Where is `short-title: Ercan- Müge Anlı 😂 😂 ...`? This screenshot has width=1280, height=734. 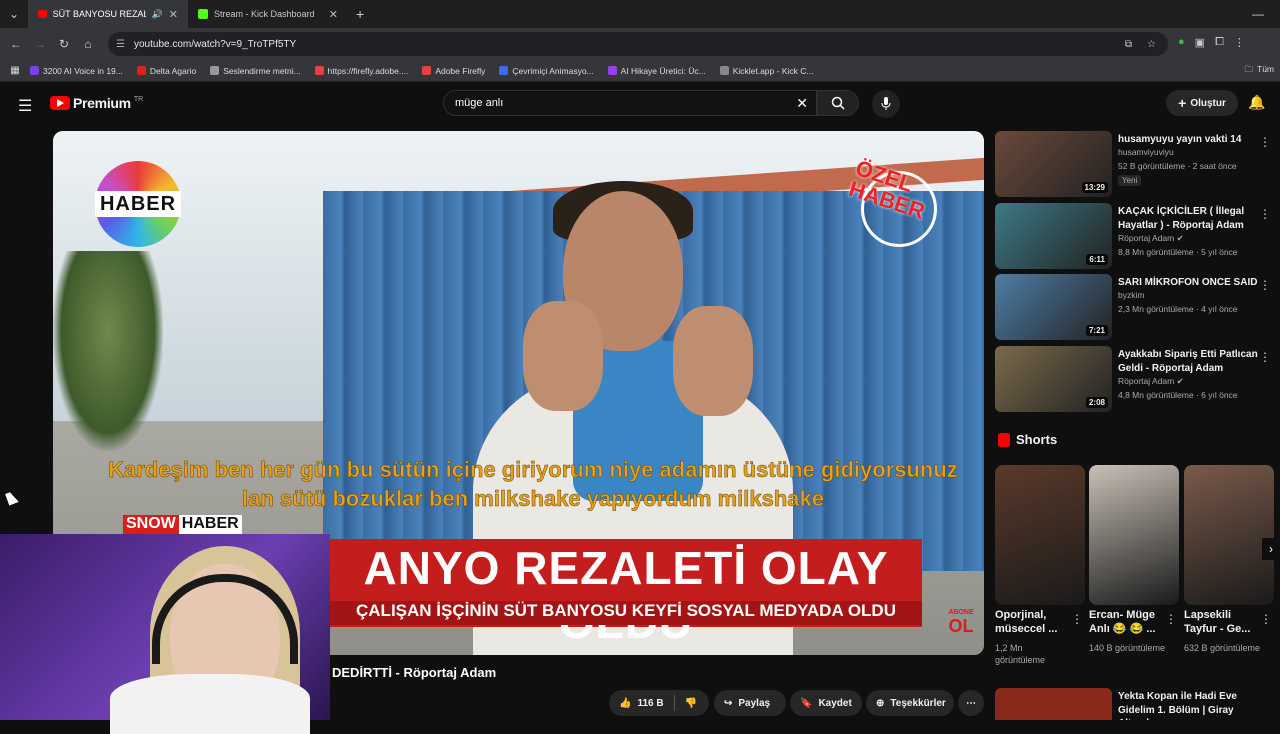
short-title: Ercan- Müge Anlı 😂 😂 ... is located at coordinates (1125, 622).